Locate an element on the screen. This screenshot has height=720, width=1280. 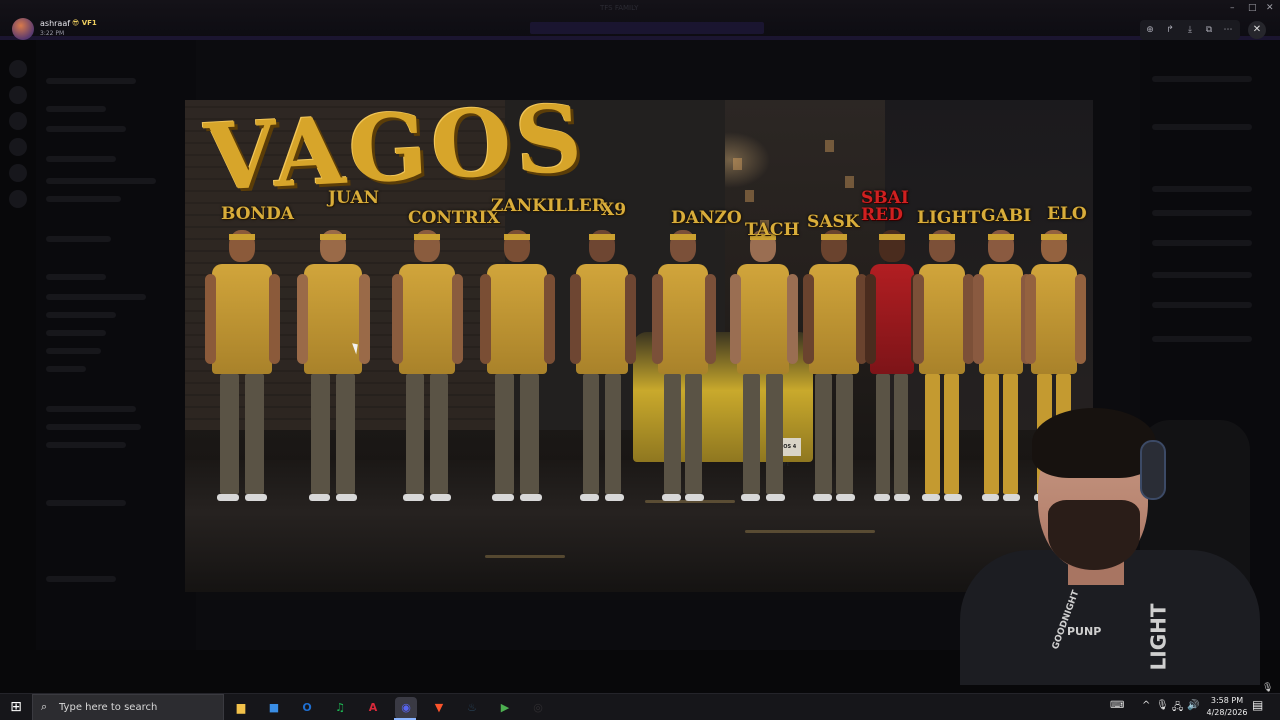
microsoft-store-icon: ■ is located at coordinates (274, 708).